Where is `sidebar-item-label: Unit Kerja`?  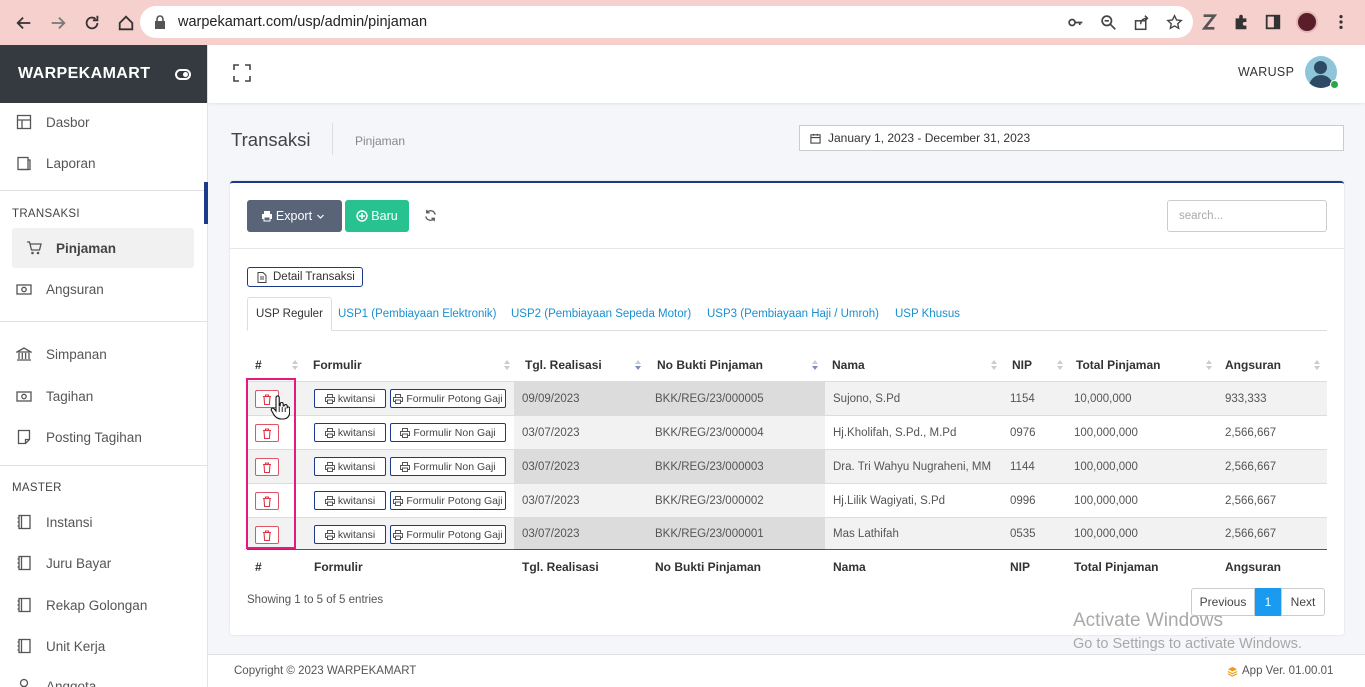 sidebar-item-label: Unit Kerja is located at coordinates (76, 646).